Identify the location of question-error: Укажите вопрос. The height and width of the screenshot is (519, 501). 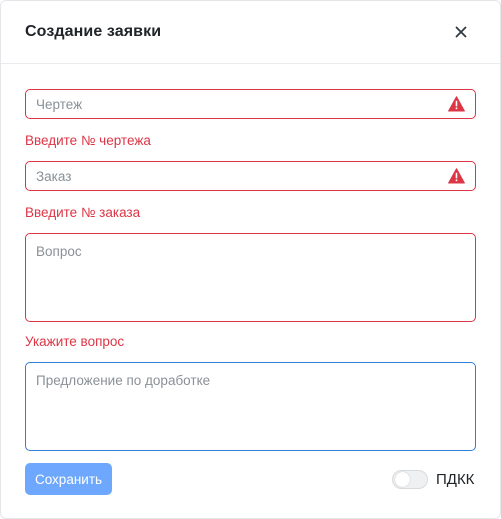
(75, 341).